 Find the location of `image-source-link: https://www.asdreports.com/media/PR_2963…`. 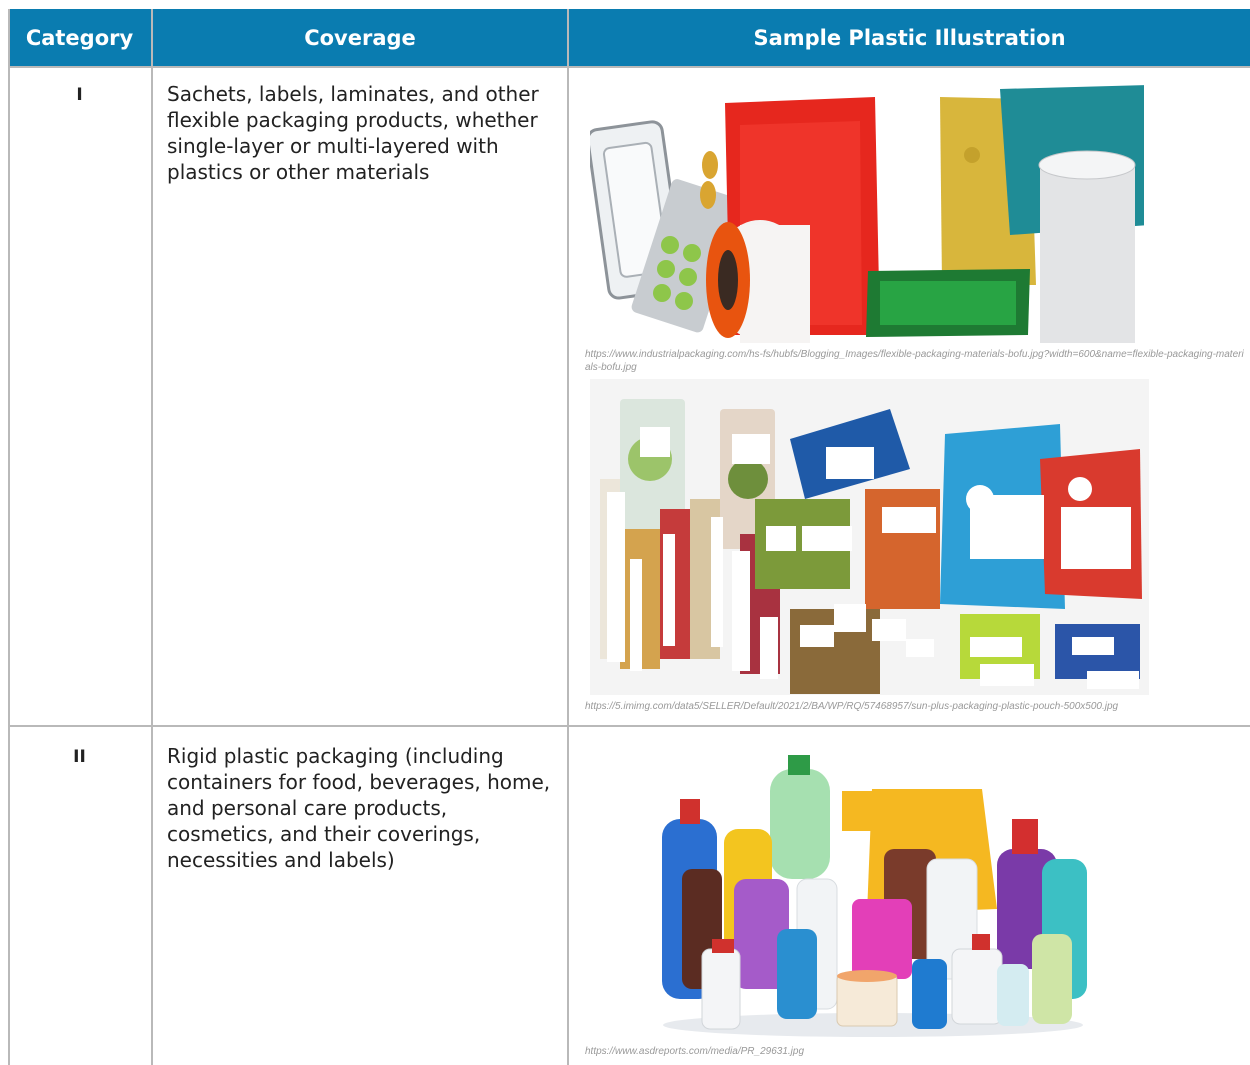

image-source-link: https://www.asdreports.com/media/PR_2963… is located at coordinates (915, 1051).